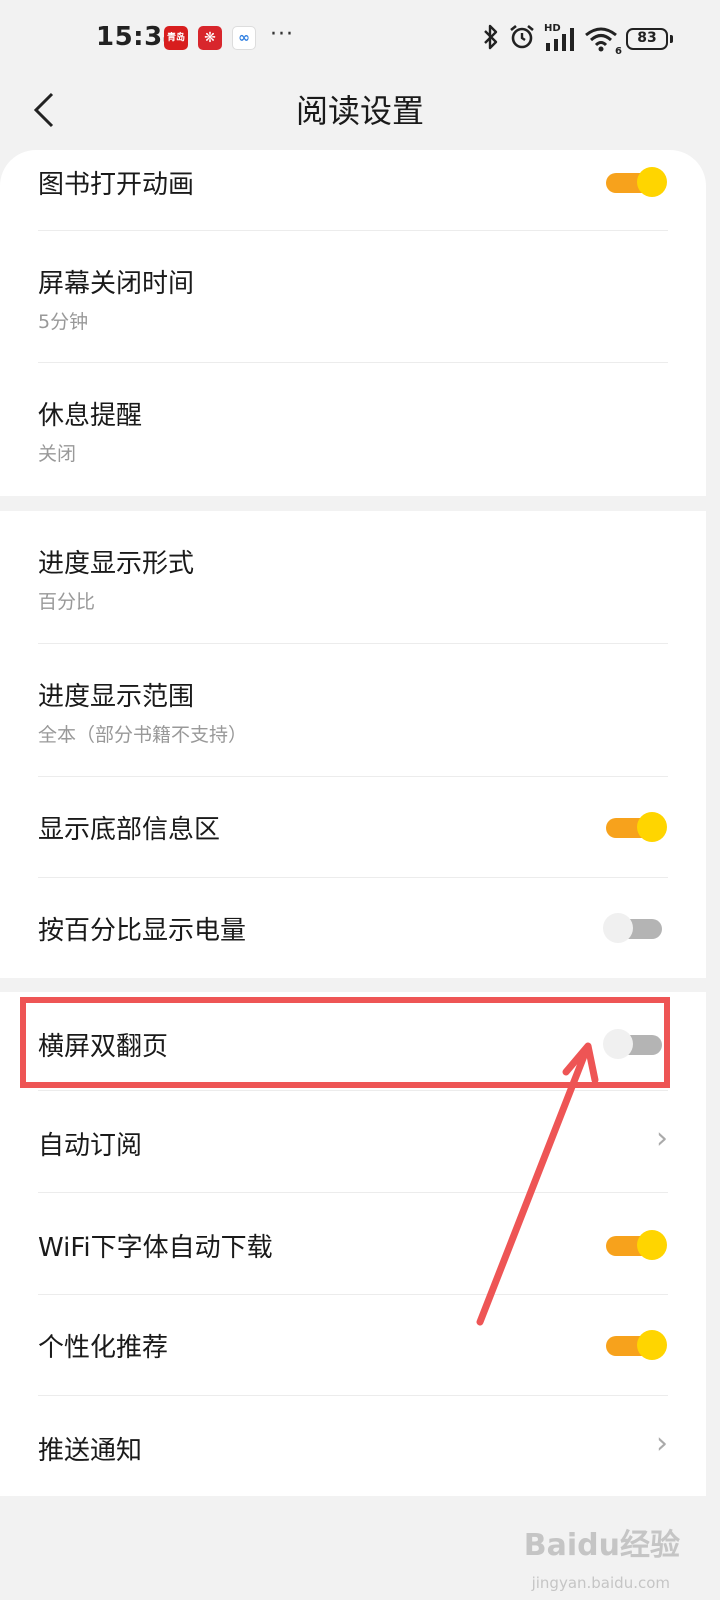 The width and height of the screenshot is (720, 1600). Describe the element at coordinates (103, 1047) in the screenshot. I see `setting-label: 横屏双翻页` at that location.